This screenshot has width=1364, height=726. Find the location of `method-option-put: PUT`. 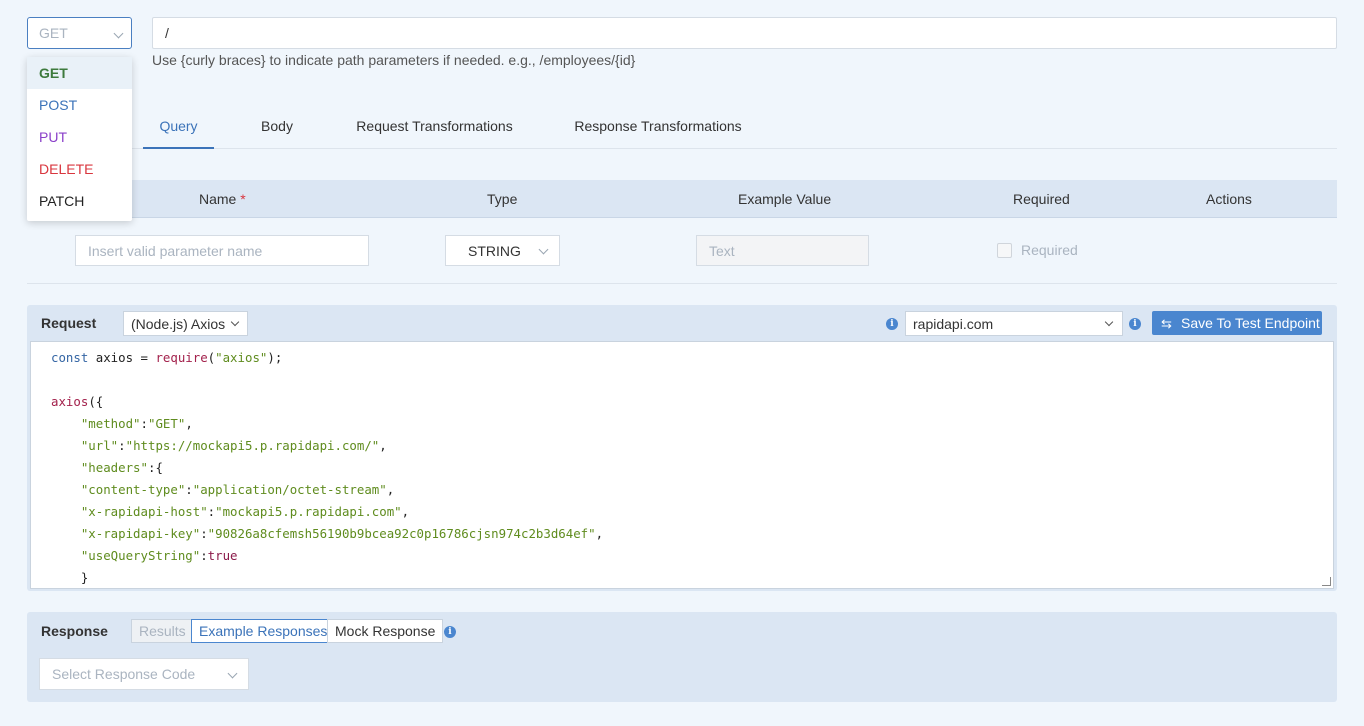

method-option-put: PUT is located at coordinates (79, 137).